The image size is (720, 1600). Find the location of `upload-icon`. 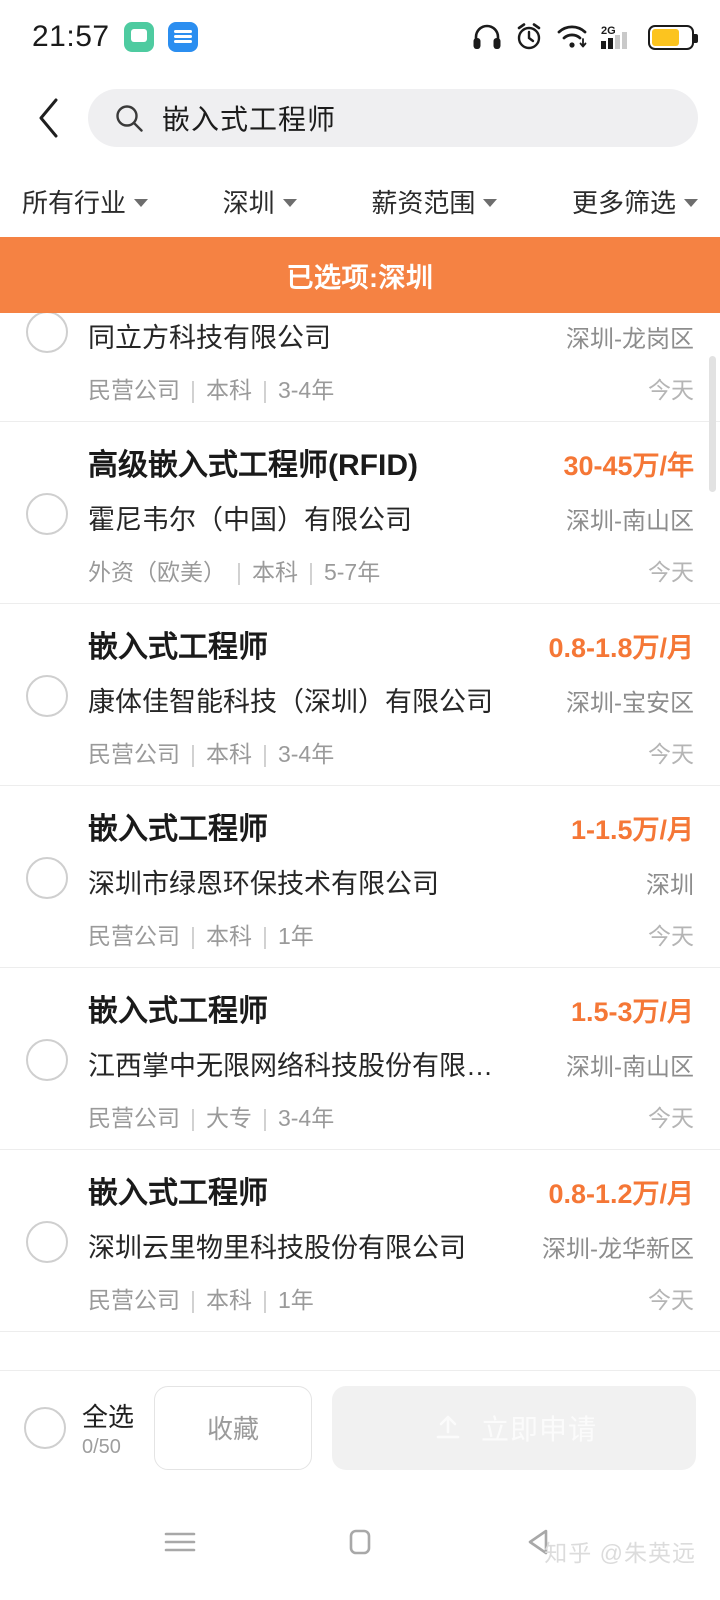

upload-icon is located at coordinates (448, 1426).